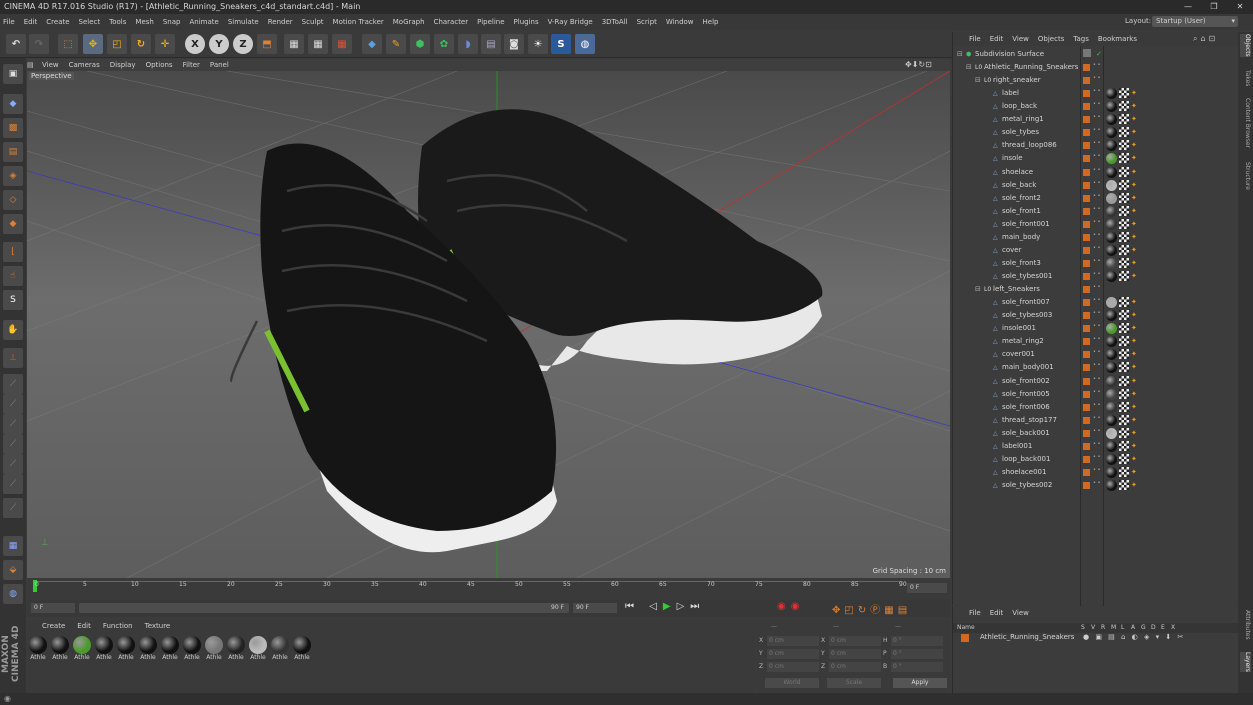 The image size is (1253, 705). I want to click on current-frame-field: 0 F, so click(927, 588).